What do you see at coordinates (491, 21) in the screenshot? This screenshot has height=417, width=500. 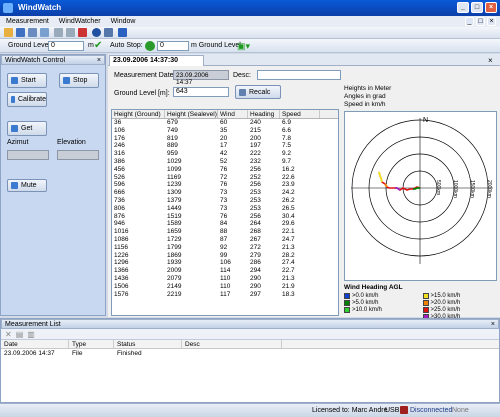 I see `mdi-close-button: ×` at bounding box center [491, 21].